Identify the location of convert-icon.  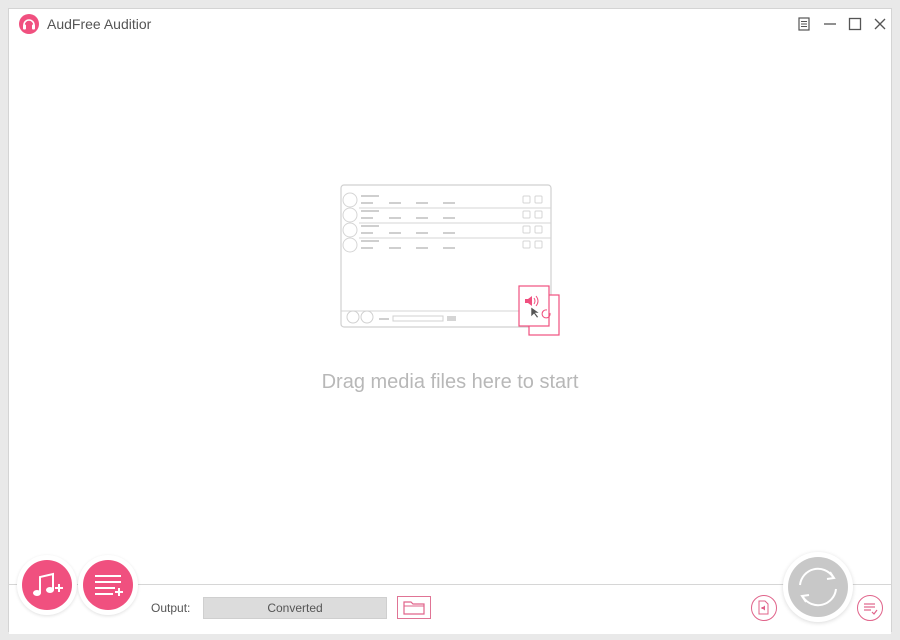
(818, 587).